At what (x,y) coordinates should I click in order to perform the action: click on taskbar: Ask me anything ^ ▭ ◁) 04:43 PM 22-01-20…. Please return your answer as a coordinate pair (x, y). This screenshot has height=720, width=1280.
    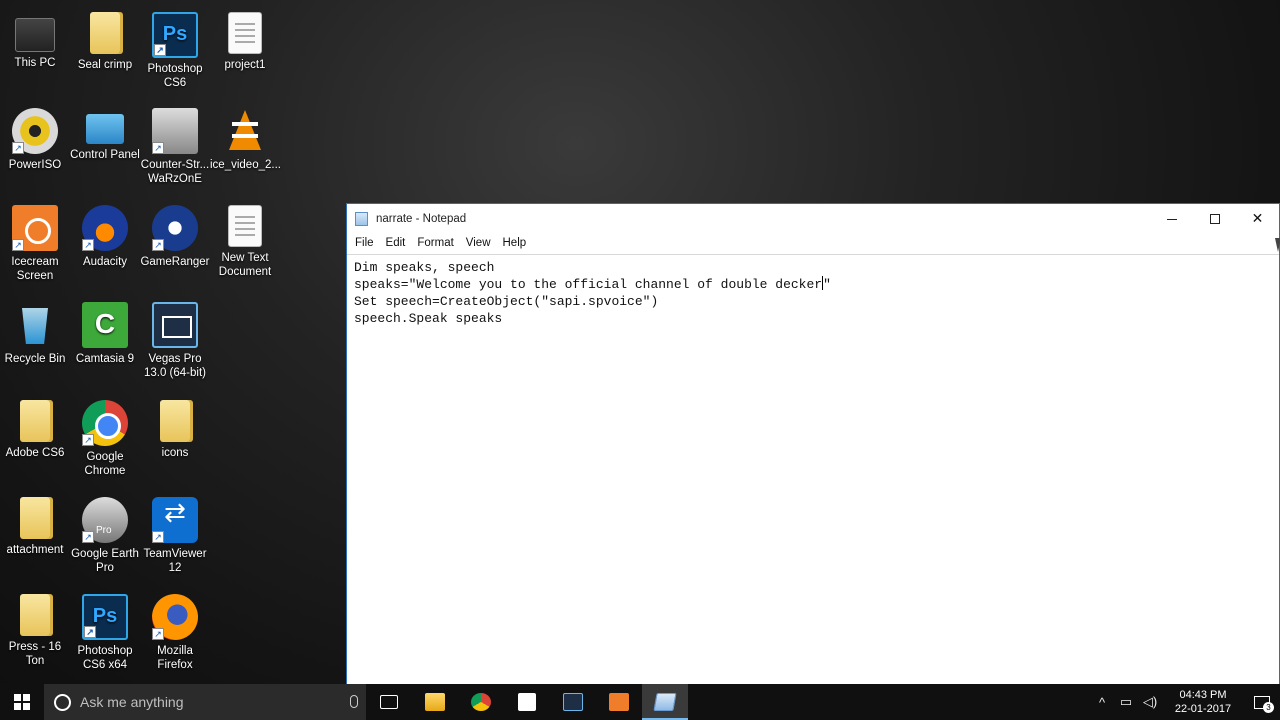
    Looking at the image, I should click on (640, 702).